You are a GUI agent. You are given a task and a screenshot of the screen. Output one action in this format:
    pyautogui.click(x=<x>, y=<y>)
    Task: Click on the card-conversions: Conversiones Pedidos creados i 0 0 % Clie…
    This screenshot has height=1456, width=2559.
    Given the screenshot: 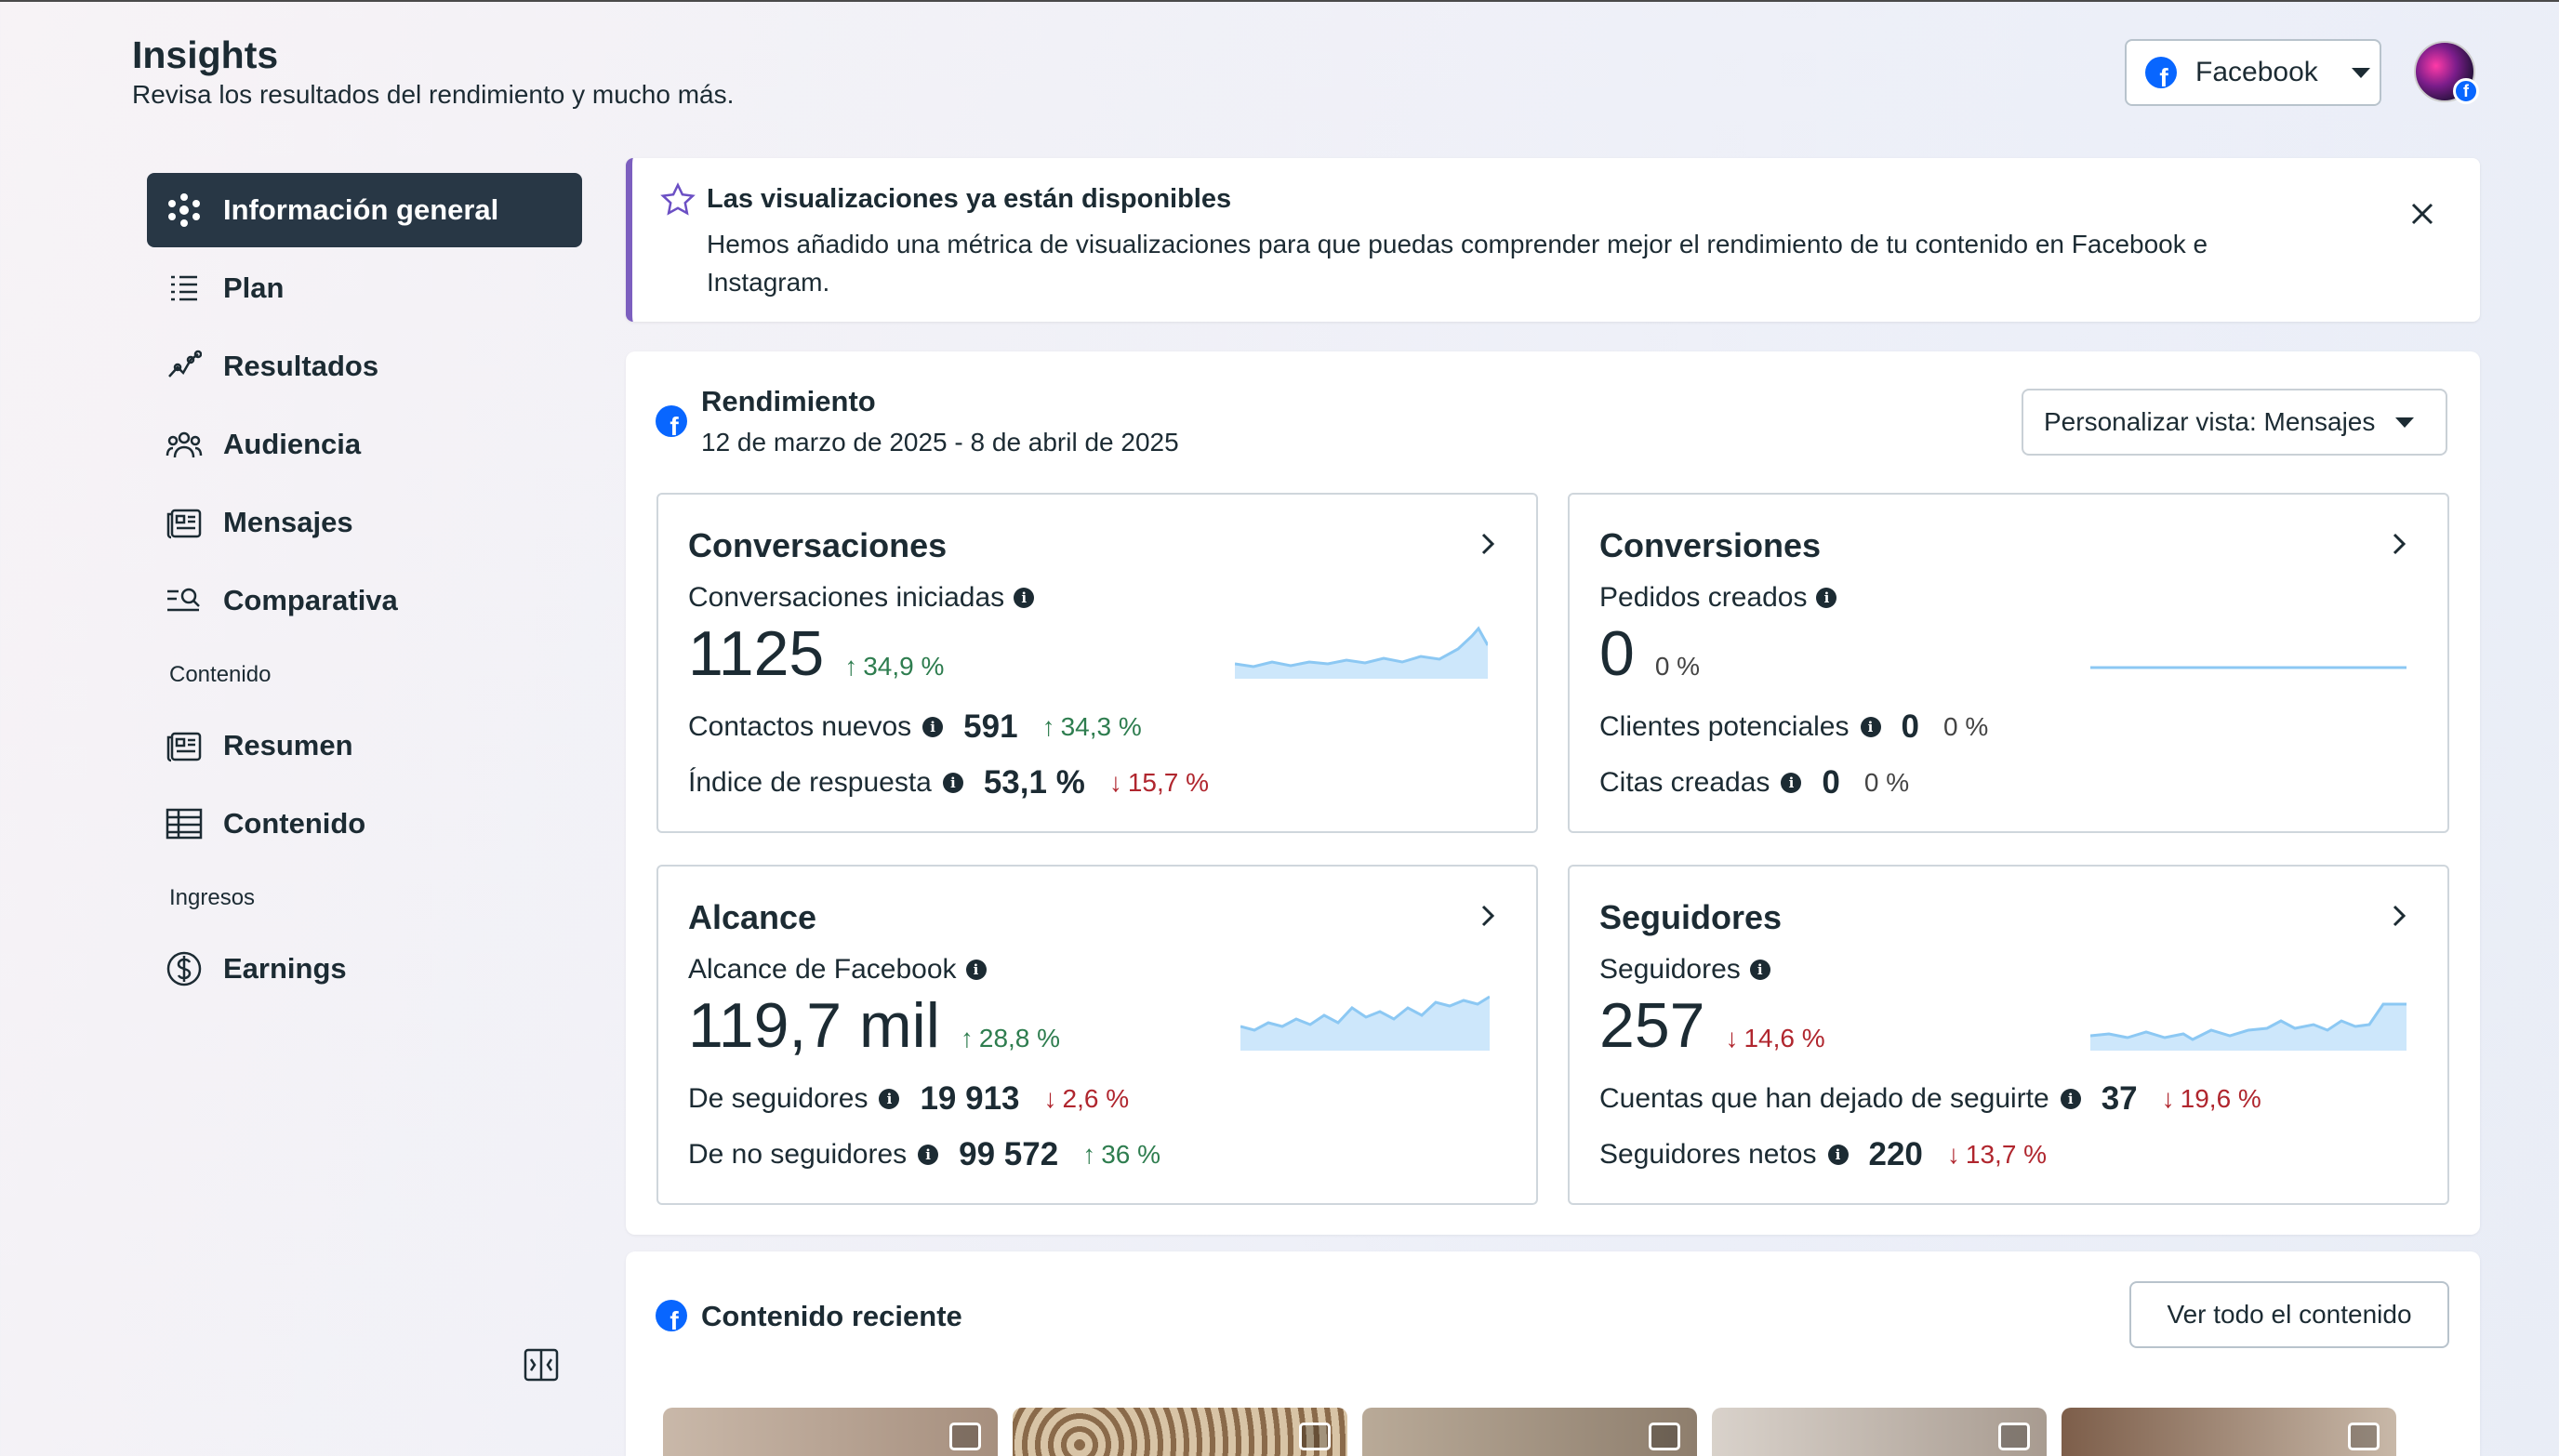 What is the action you would take?
    pyautogui.click(x=2008, y=663)
    